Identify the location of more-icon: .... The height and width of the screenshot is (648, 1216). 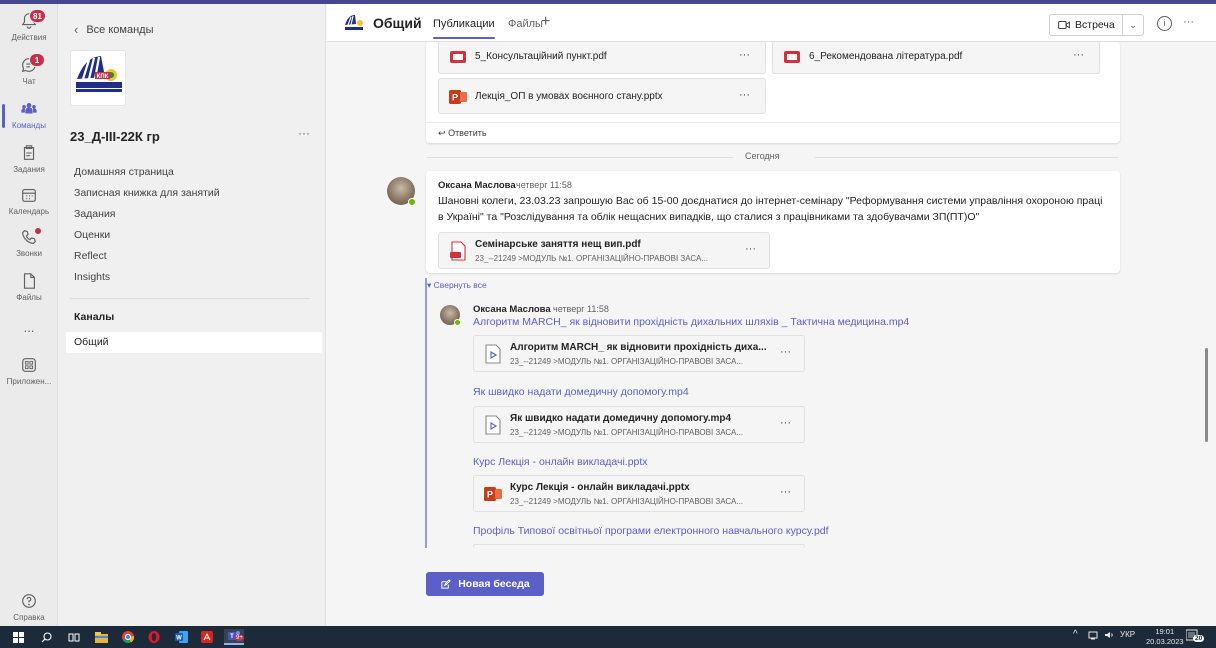
(29, 327).